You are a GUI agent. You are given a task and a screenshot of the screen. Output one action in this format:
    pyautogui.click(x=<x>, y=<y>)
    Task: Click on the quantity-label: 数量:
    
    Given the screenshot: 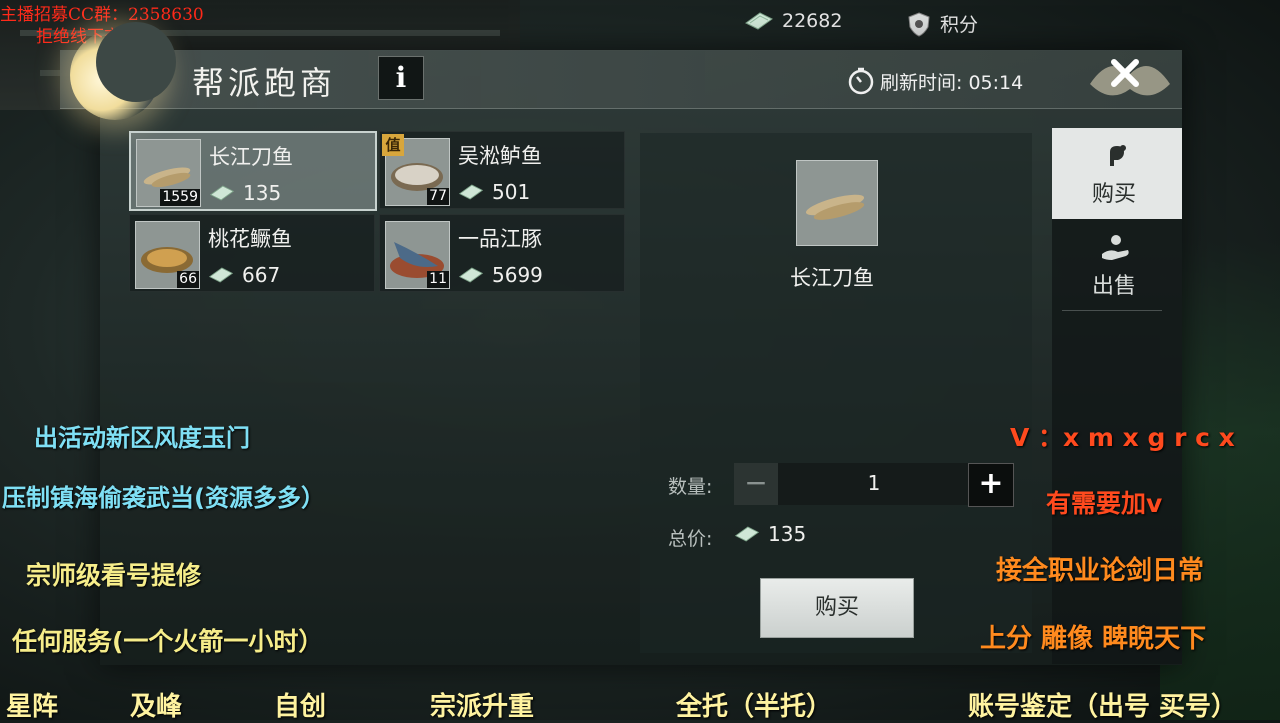 What is the action you would take?
    pyautogui.click(x=690, y=487)
    